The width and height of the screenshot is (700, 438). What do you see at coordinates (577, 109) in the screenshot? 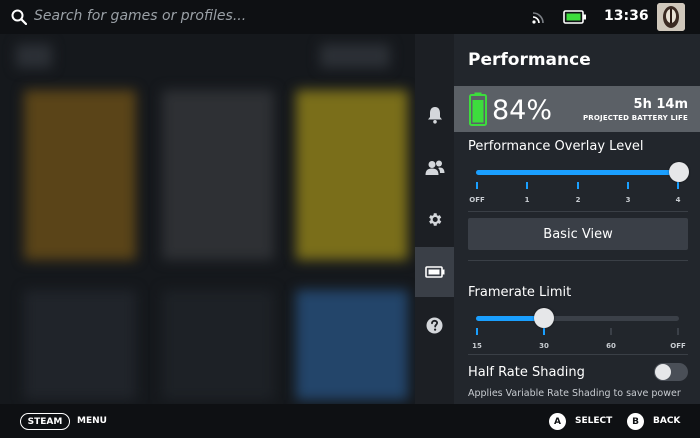
I see `battery-card: 84% 5h 14m PROJECTED BATTERY LIFE` at bounding box center [577, 109].